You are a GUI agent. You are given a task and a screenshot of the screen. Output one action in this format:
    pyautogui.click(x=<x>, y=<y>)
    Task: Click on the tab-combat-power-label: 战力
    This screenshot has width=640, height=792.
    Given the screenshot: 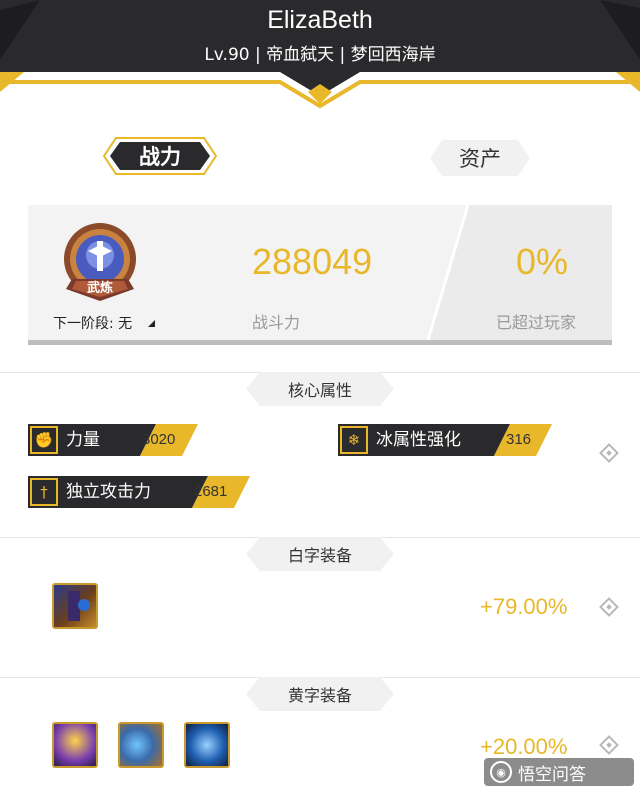 What is the action you would take?
    pyautogui.click(x=160, y=157)
    